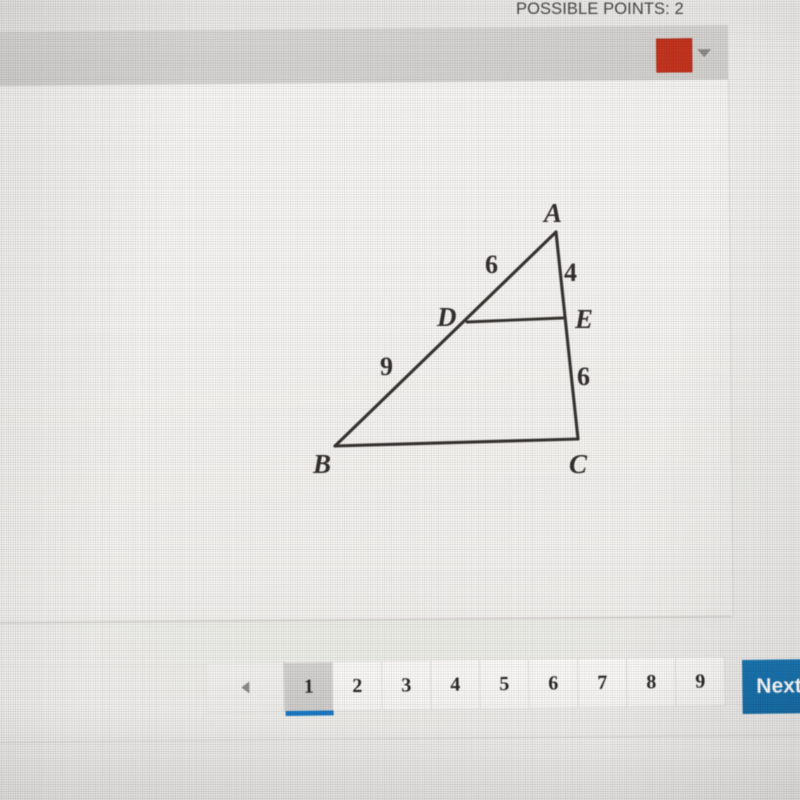  I want to click on possible-points-label: POSSIBLE POINTS: 2, so click(600, 9).